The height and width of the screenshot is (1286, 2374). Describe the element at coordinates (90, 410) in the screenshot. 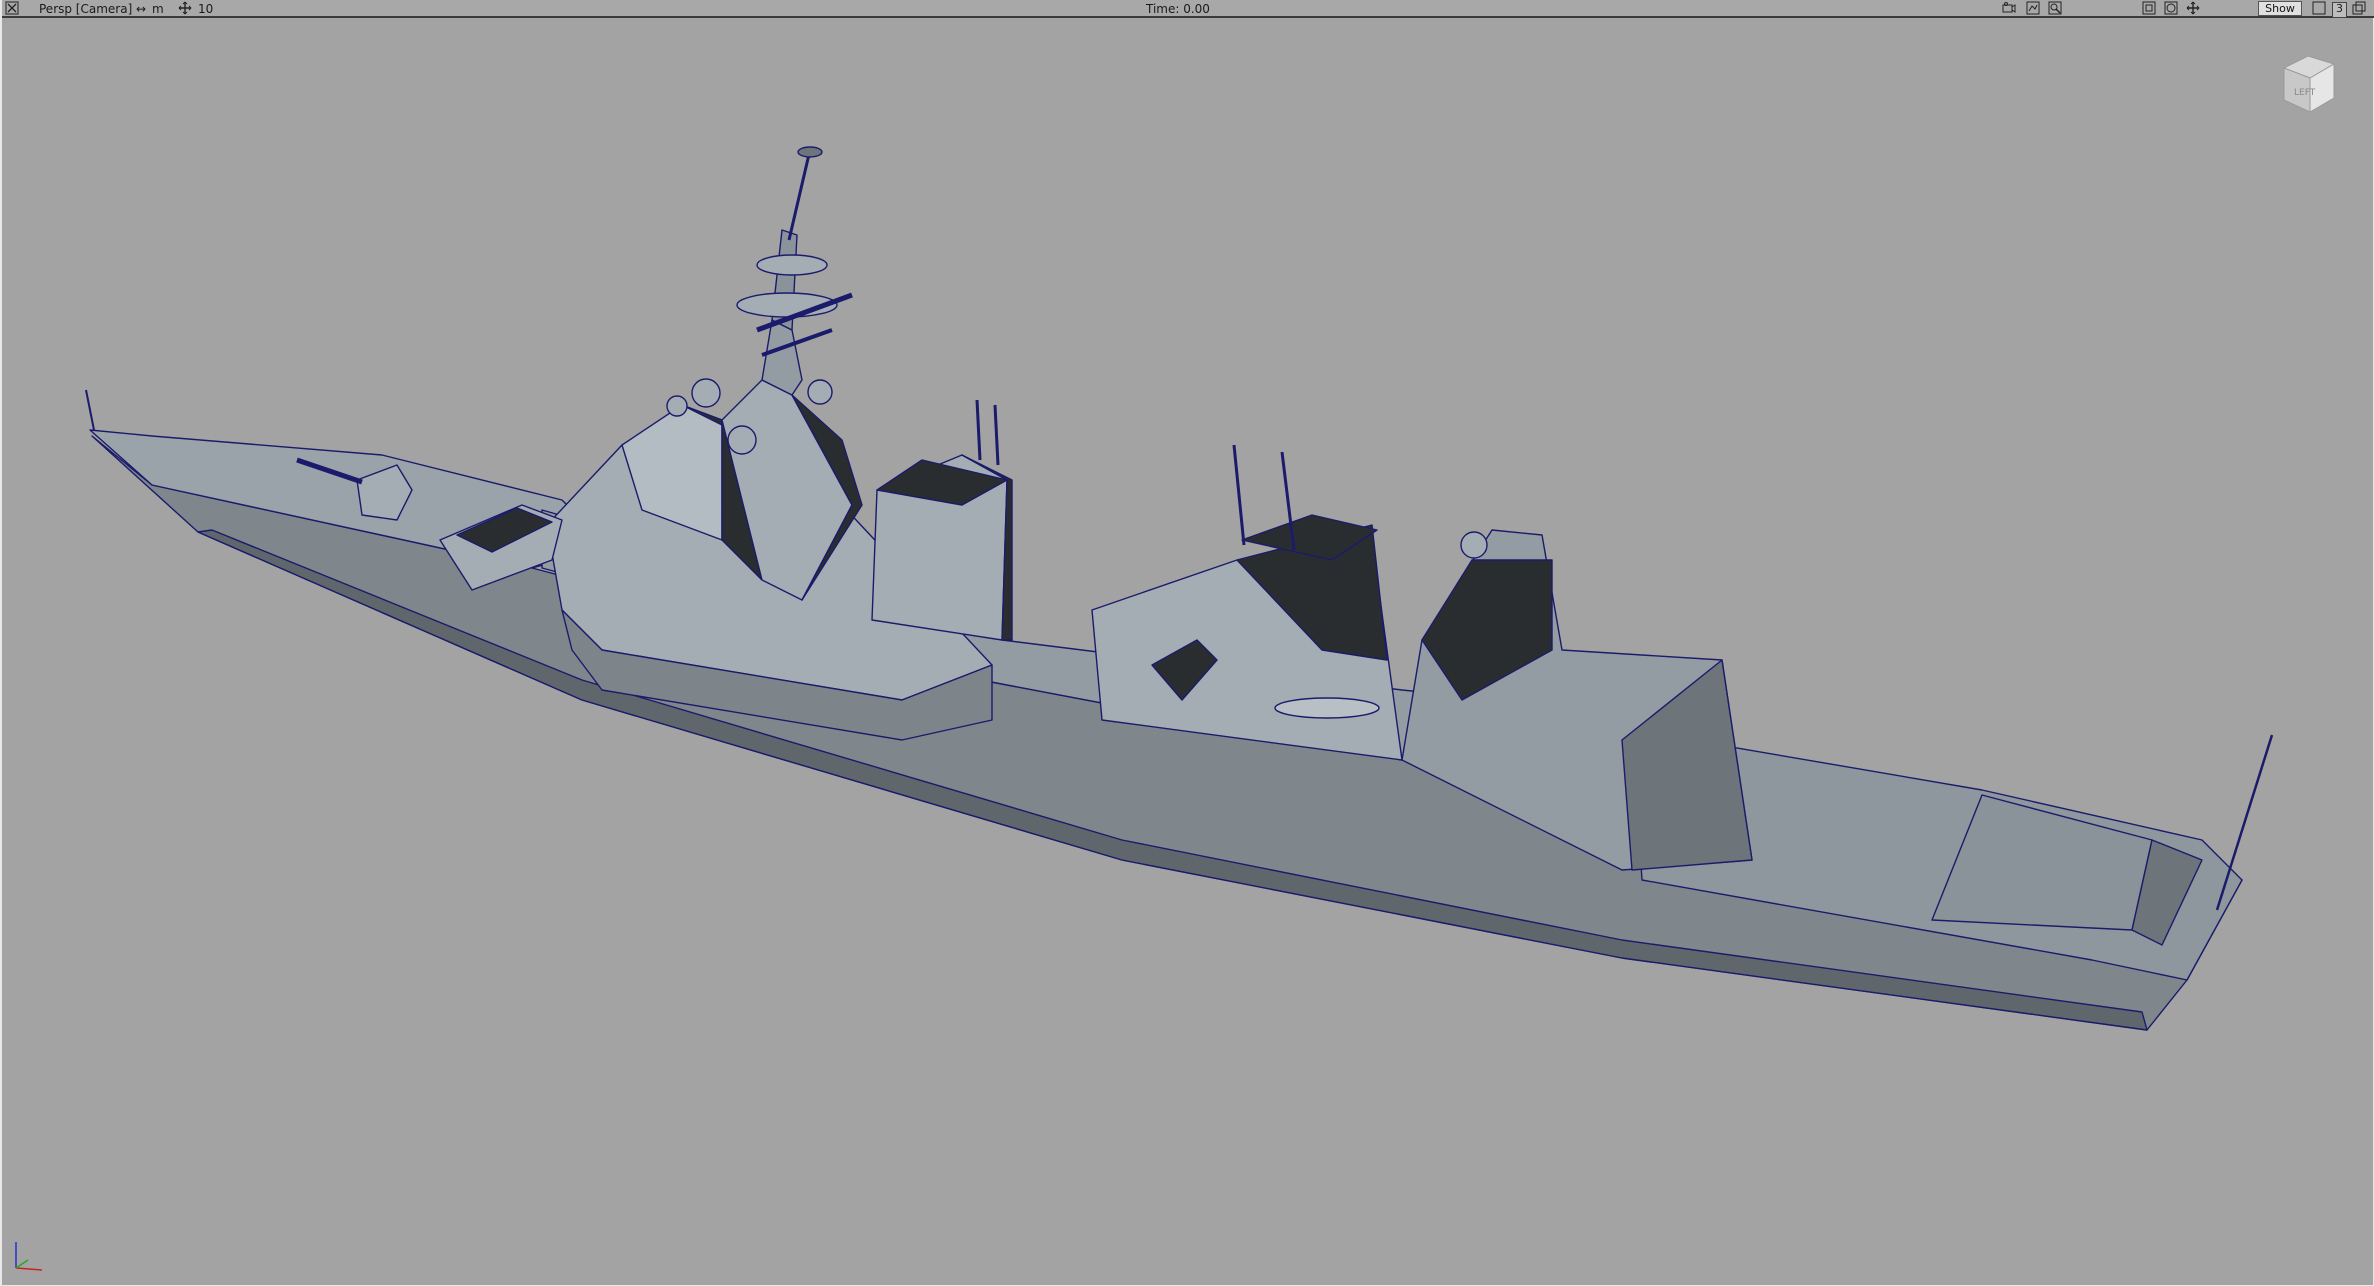

I see `bow-jackstaff` at that location.